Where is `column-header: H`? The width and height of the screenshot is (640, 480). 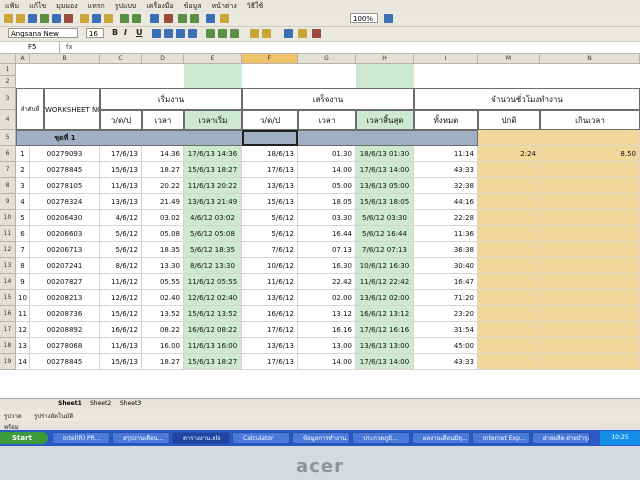 column-header: H is located at coordinates (385, 59).